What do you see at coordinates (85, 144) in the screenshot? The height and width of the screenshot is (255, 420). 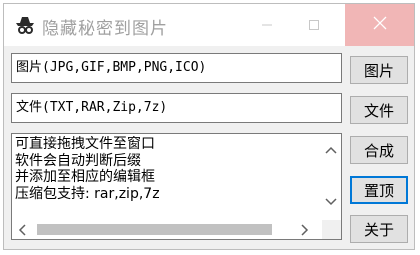 I see `memo-line: 可直接拖拽文件至窗口` at bounding box center [85, 144].